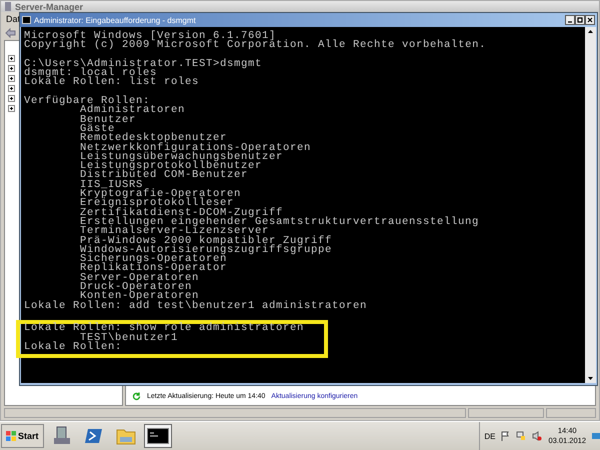 The height and width of the screenshot is (450, 600). Describe the element at coordinates (133, 111) in the screenshot. I see `console-line: Administratoren` at that location.